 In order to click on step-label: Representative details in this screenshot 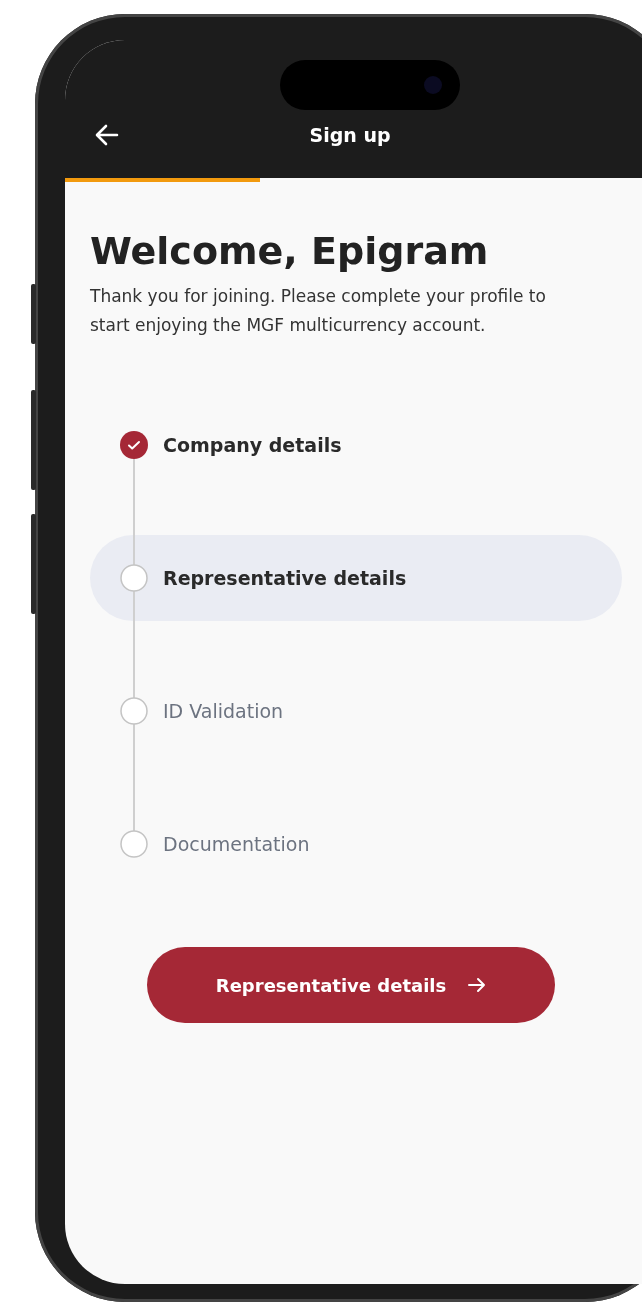, I will do `click(285, 578)`.